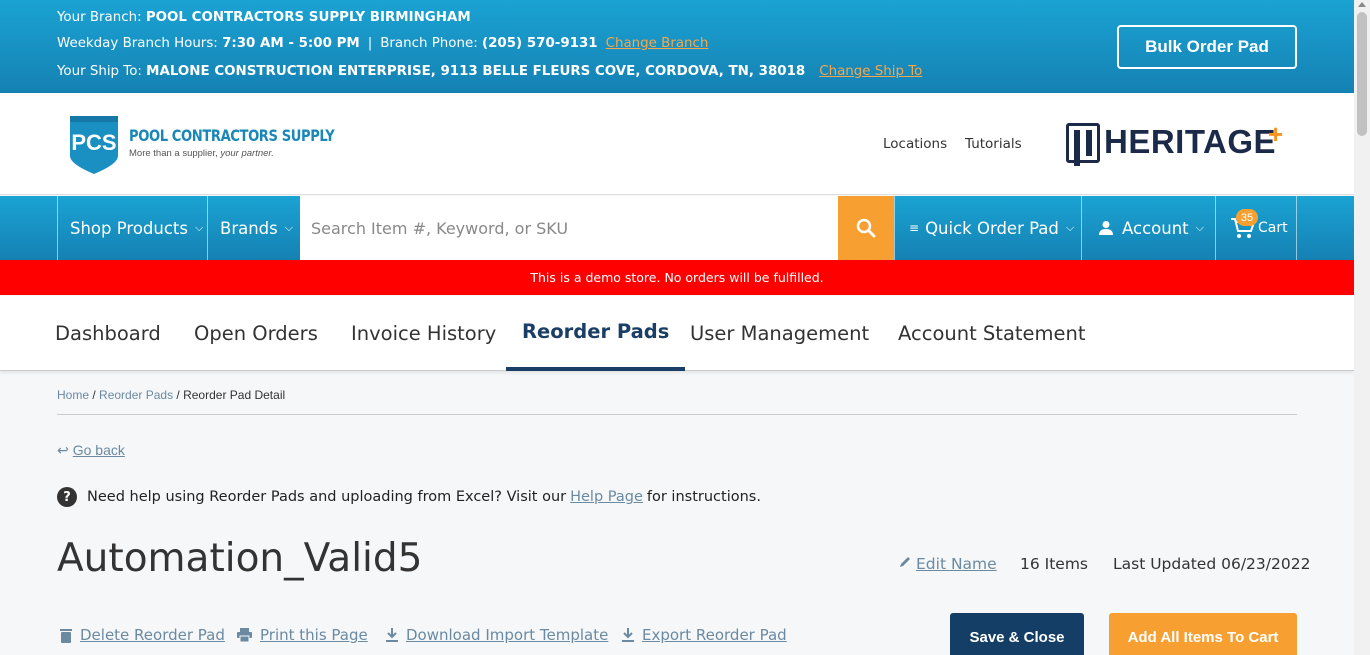 This screenshot has height=655, width=1370. I want to click on breadcrumb-home: Home, so click(73, 395).